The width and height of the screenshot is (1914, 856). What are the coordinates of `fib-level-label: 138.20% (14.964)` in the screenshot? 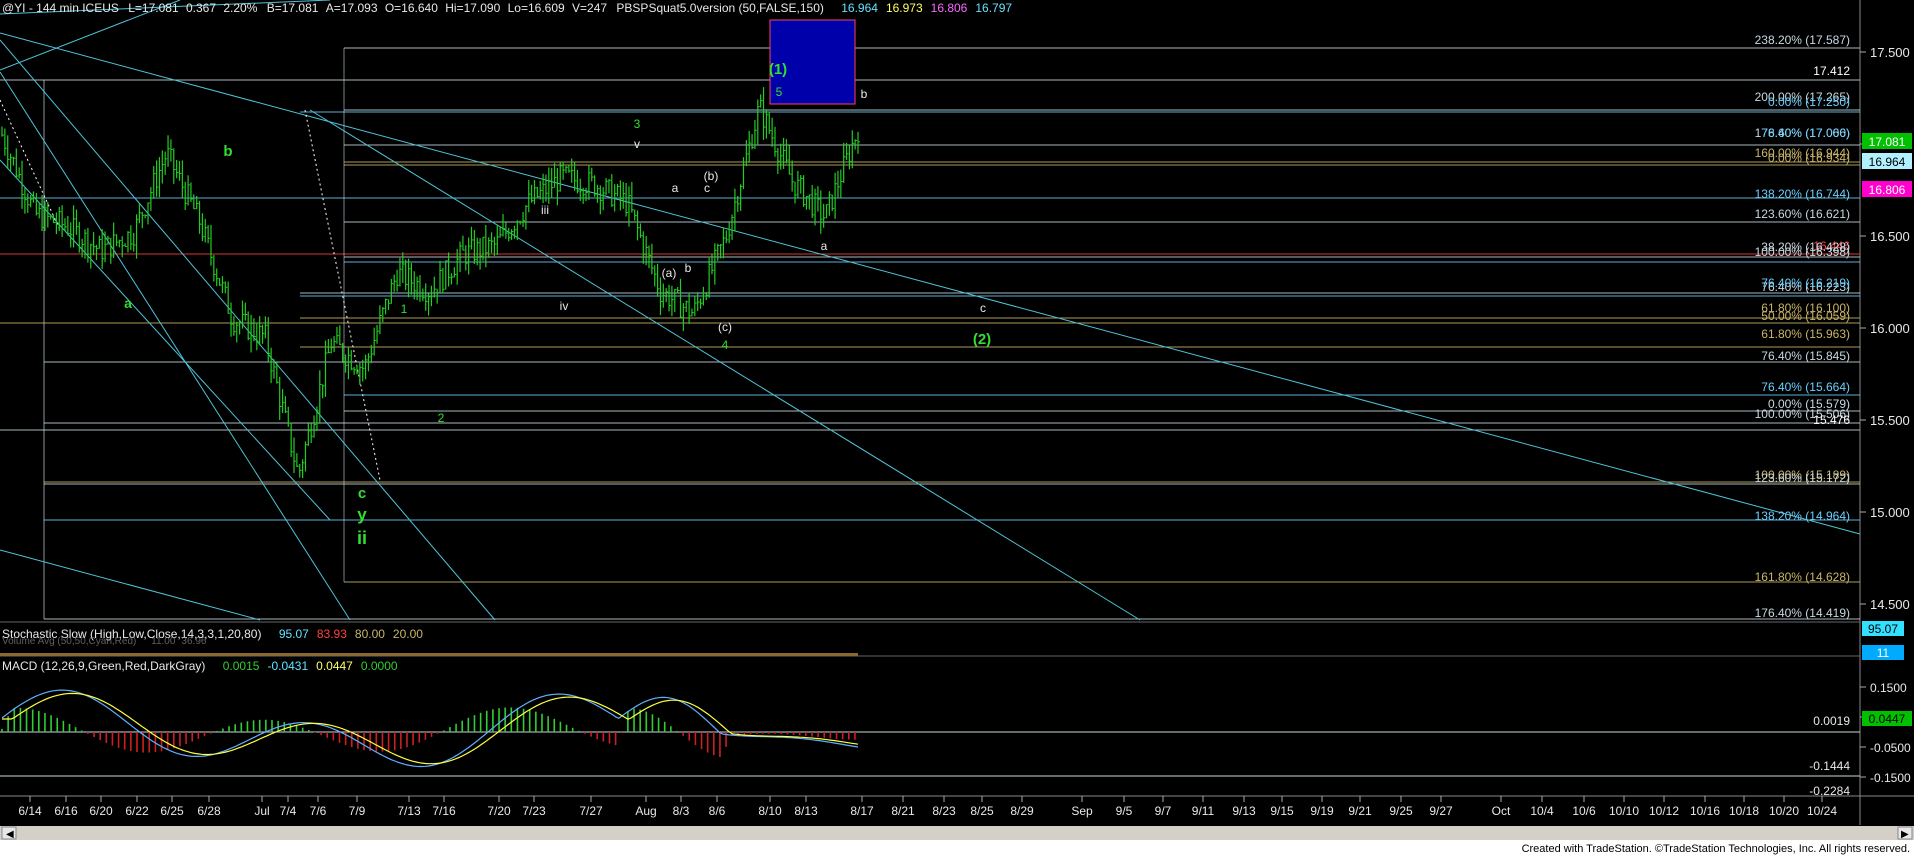 It's located at (1802, 516).